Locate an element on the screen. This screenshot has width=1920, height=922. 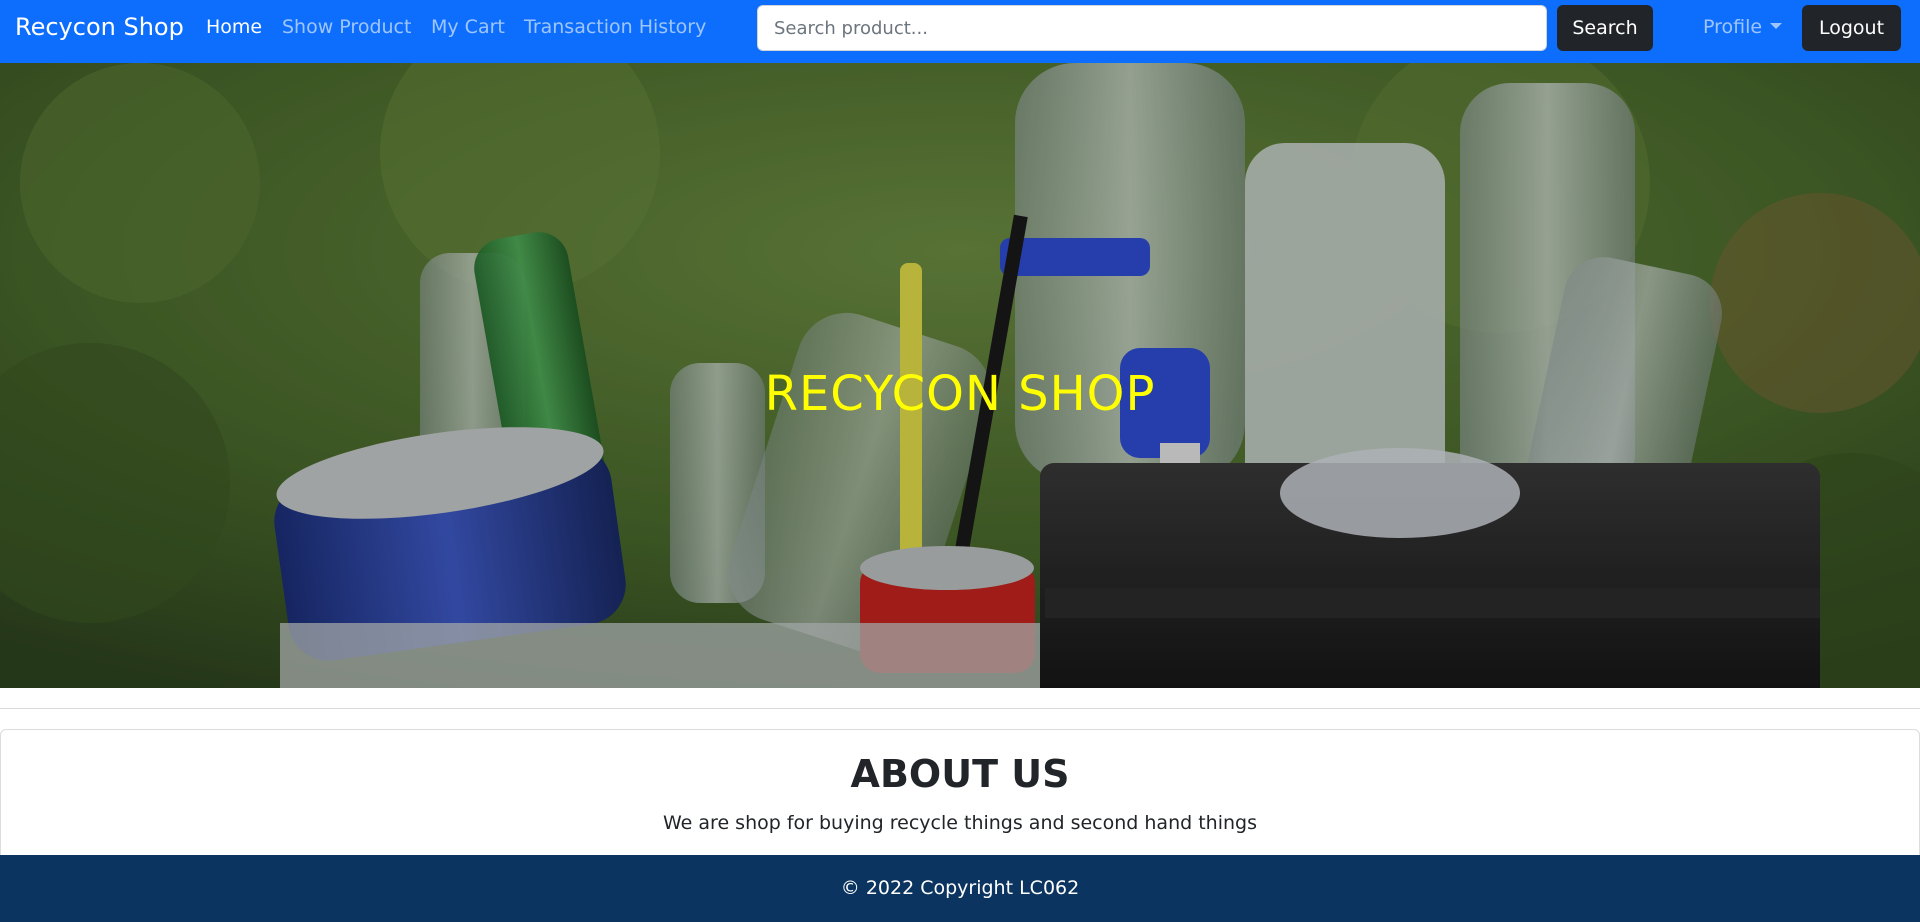
brand-link: Recycon Shop is located at coordinates (99, 27).